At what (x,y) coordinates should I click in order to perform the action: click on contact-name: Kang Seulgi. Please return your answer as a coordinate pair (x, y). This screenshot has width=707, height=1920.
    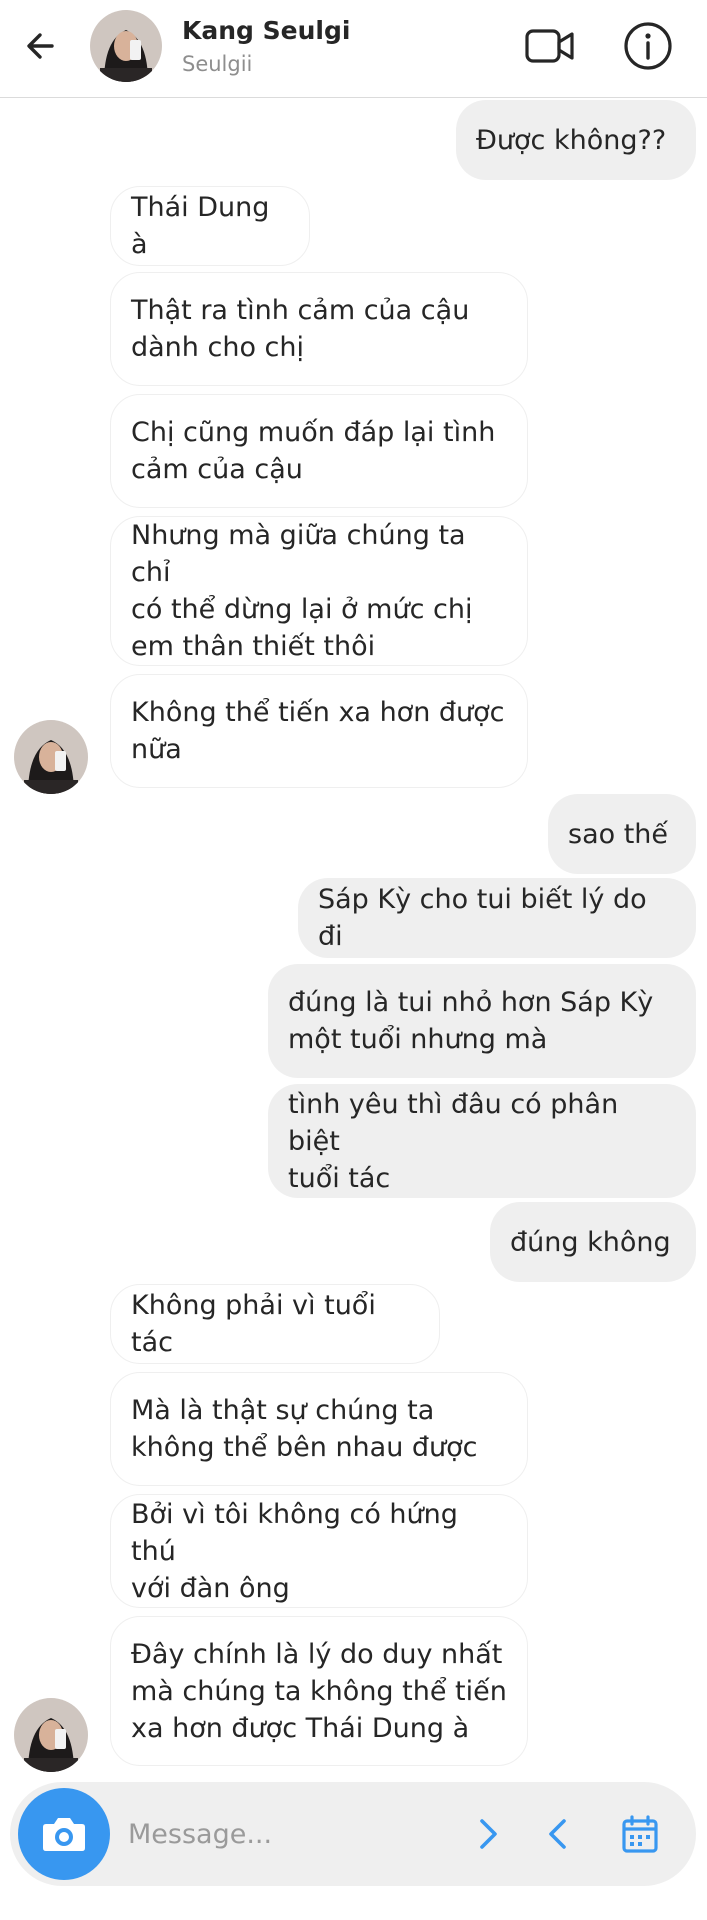
    Looking at the image, I should click on (266, 30).